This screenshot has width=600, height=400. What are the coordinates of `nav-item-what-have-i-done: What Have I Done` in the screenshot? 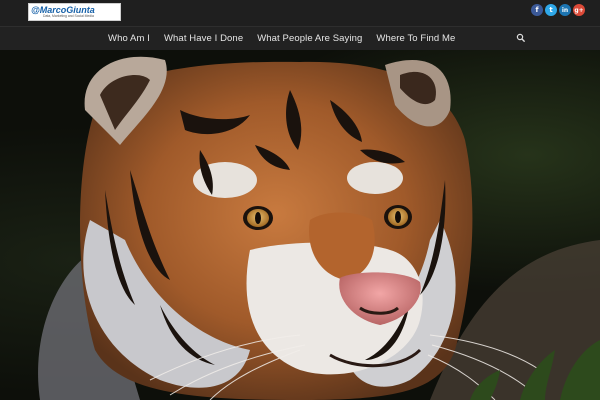 It's located at (203, 38).